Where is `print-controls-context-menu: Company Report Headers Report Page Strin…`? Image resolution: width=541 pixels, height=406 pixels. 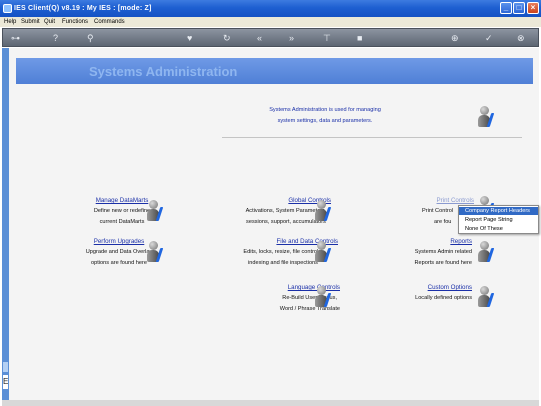 print-controls-context-menu: Company Report Headers Report Page Strin… is located at coordinates (498, 219).